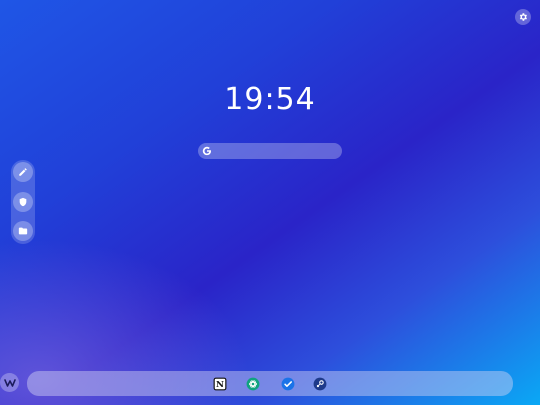 The image size is (540, 405). I want to click on openai-app, so click(253, 384).